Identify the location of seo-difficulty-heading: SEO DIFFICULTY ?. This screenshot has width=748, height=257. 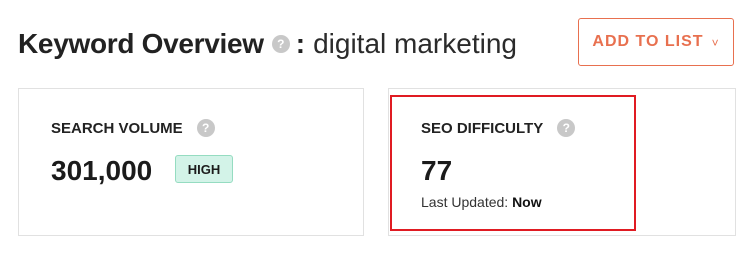
(498, 128).